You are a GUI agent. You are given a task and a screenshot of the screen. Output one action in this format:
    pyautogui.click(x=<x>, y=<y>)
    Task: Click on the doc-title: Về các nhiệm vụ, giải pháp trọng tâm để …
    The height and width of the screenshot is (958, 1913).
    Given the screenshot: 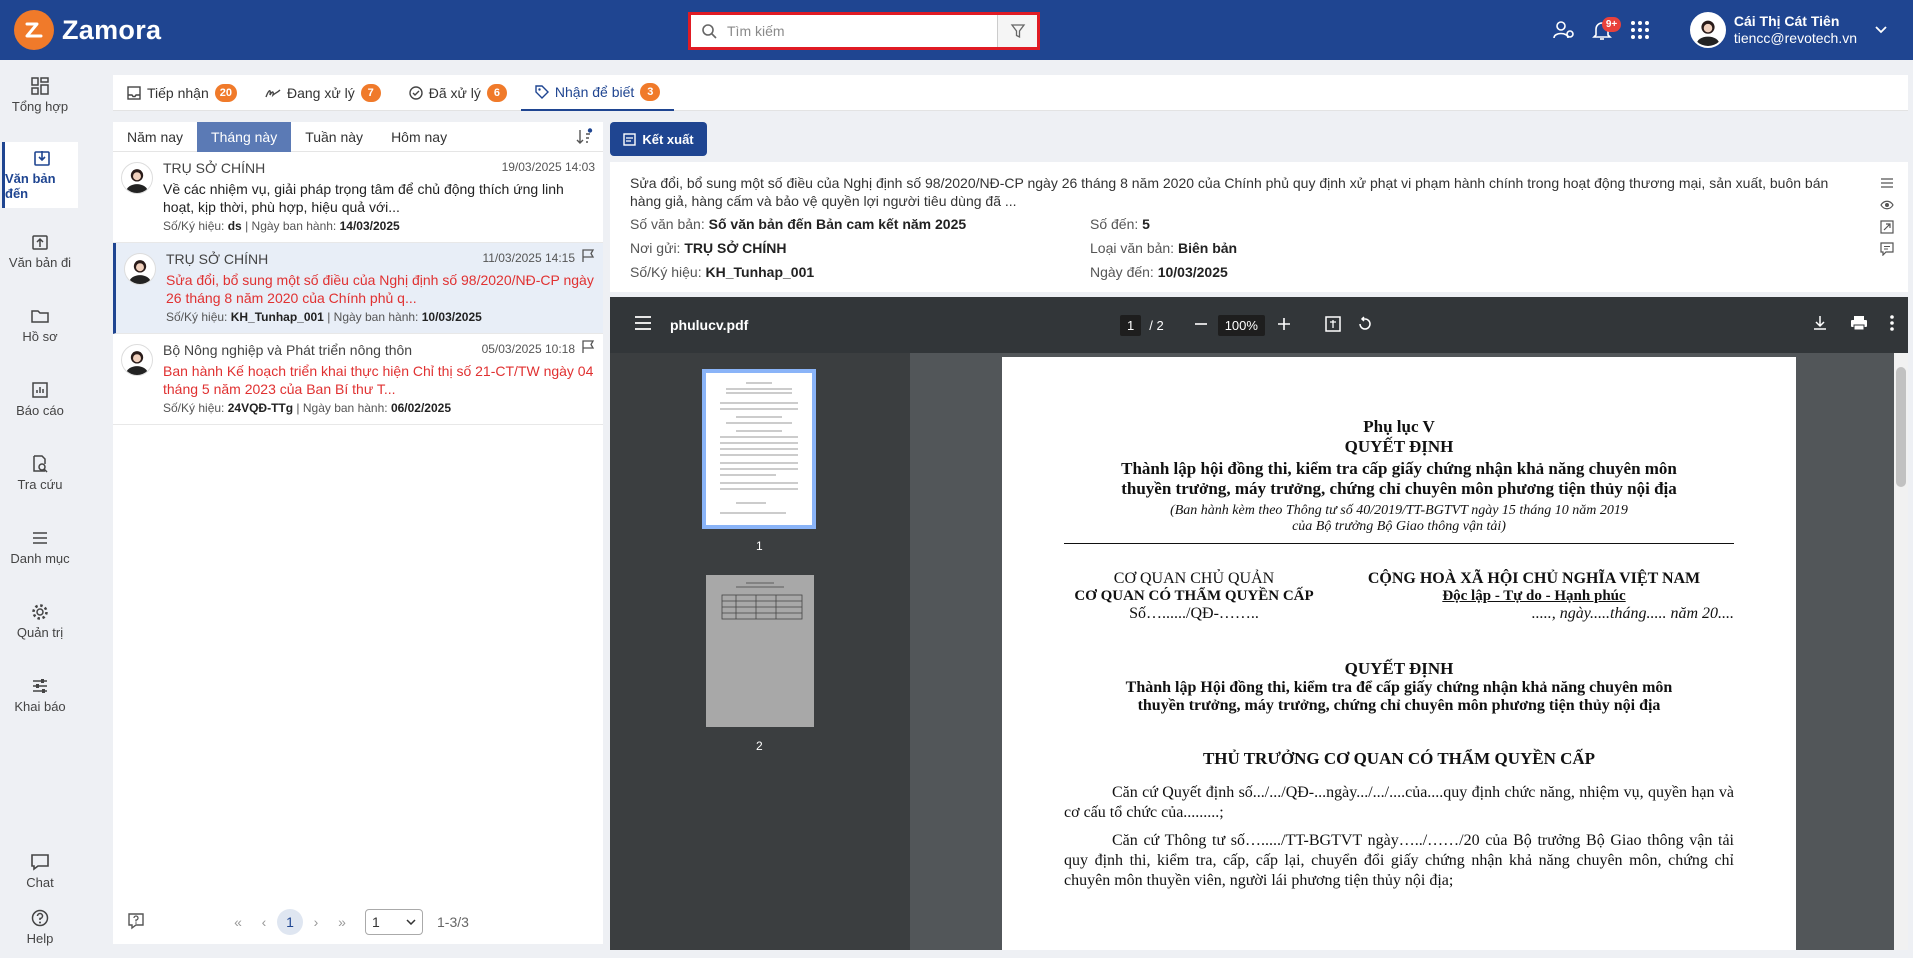 What is the action you would take?
    pyautogui.click(x=363, y=198)
    